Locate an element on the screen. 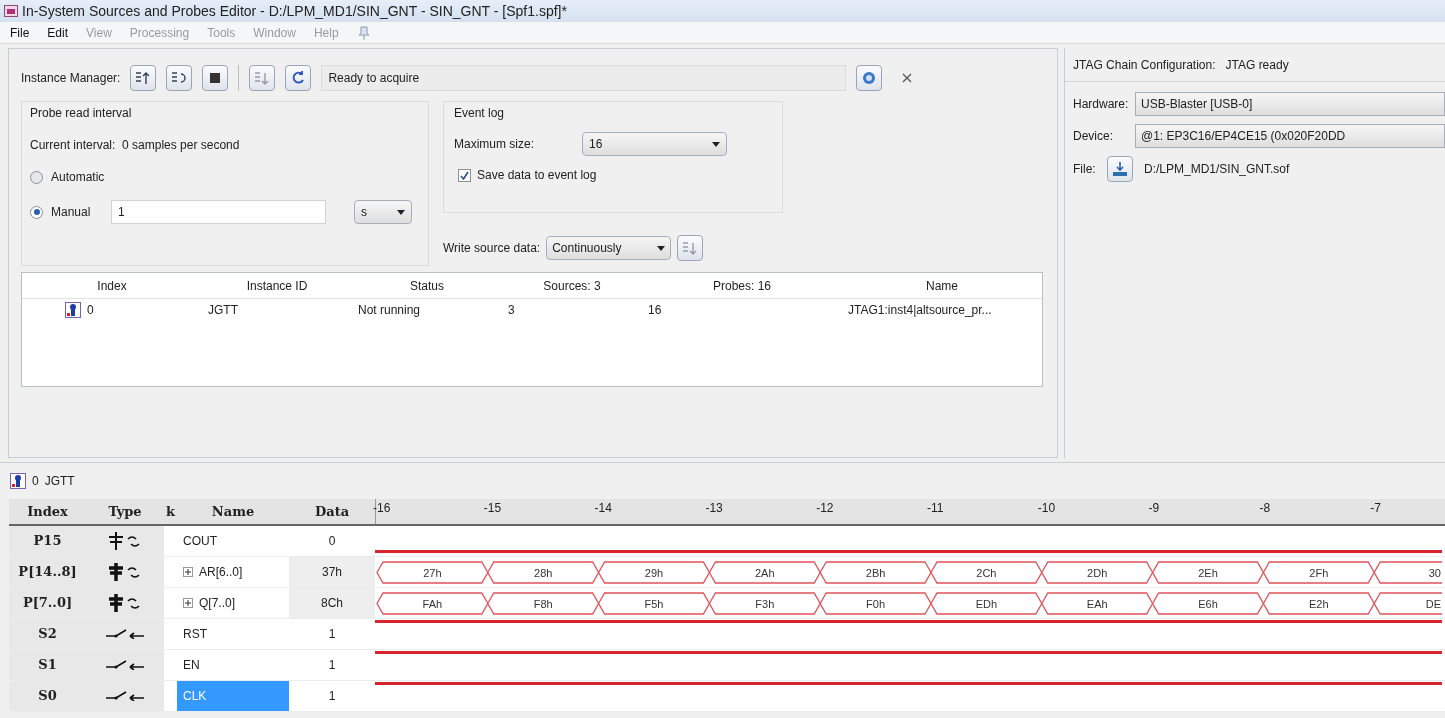 The width and height of the screenshot is (1445, 718). signal-name: EN is located at coordinates (191, 665).